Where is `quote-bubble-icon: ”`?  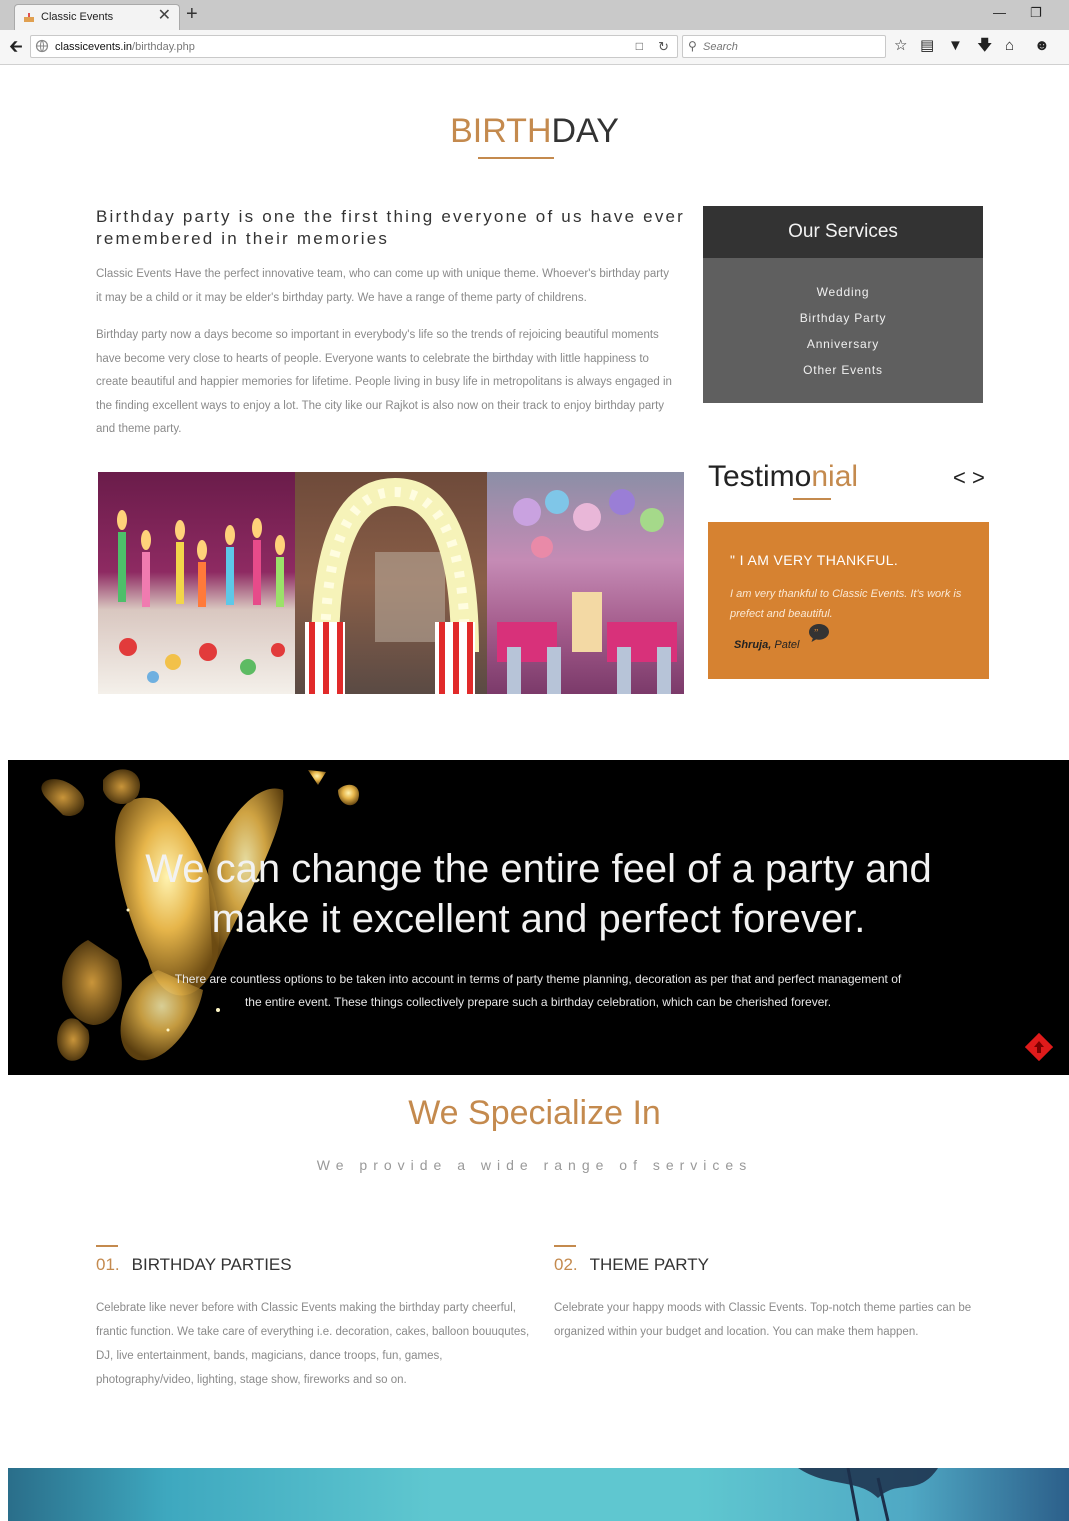 quote-bubble-icon: ” is located at coordinates (819, 633).